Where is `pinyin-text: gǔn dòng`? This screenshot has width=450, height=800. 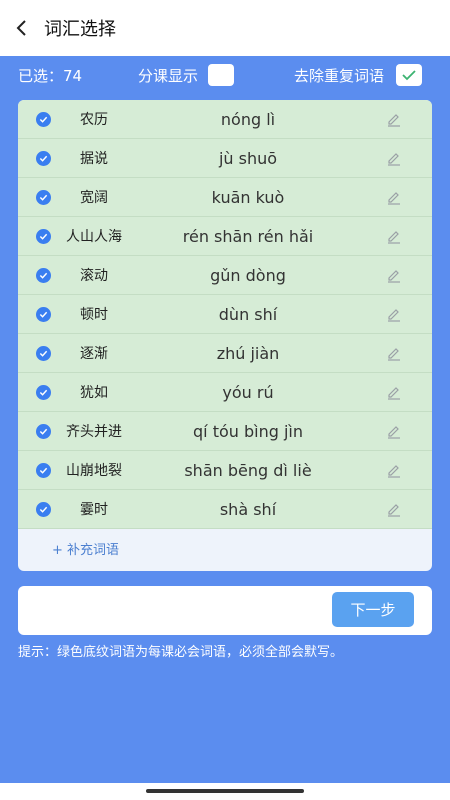
pinyin-text: gǔn dòng is located at coordinates (248, 275).